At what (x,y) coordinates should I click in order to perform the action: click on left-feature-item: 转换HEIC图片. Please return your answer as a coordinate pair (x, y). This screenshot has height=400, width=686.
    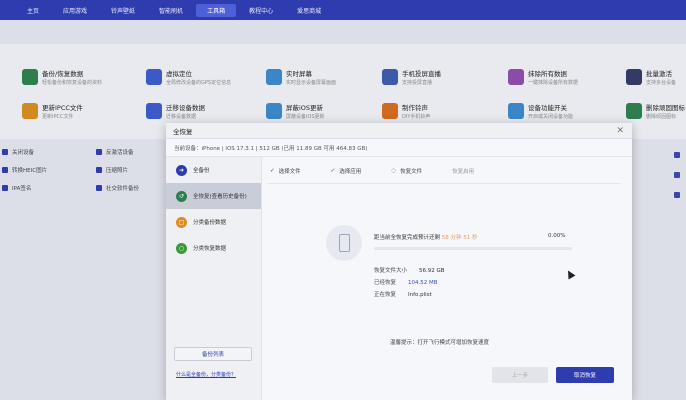
    Looking at the image, I should click on (24, 170).